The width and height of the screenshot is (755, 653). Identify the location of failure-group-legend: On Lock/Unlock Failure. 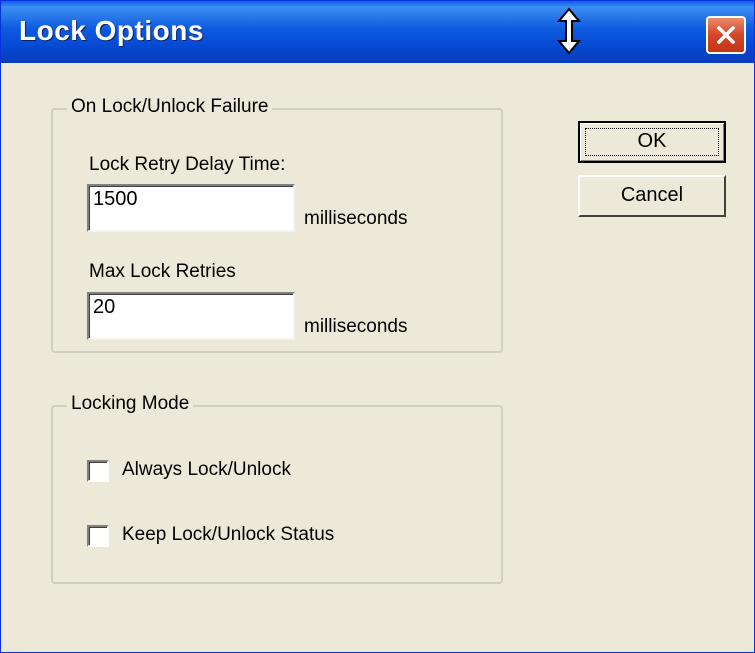
(170, 107).